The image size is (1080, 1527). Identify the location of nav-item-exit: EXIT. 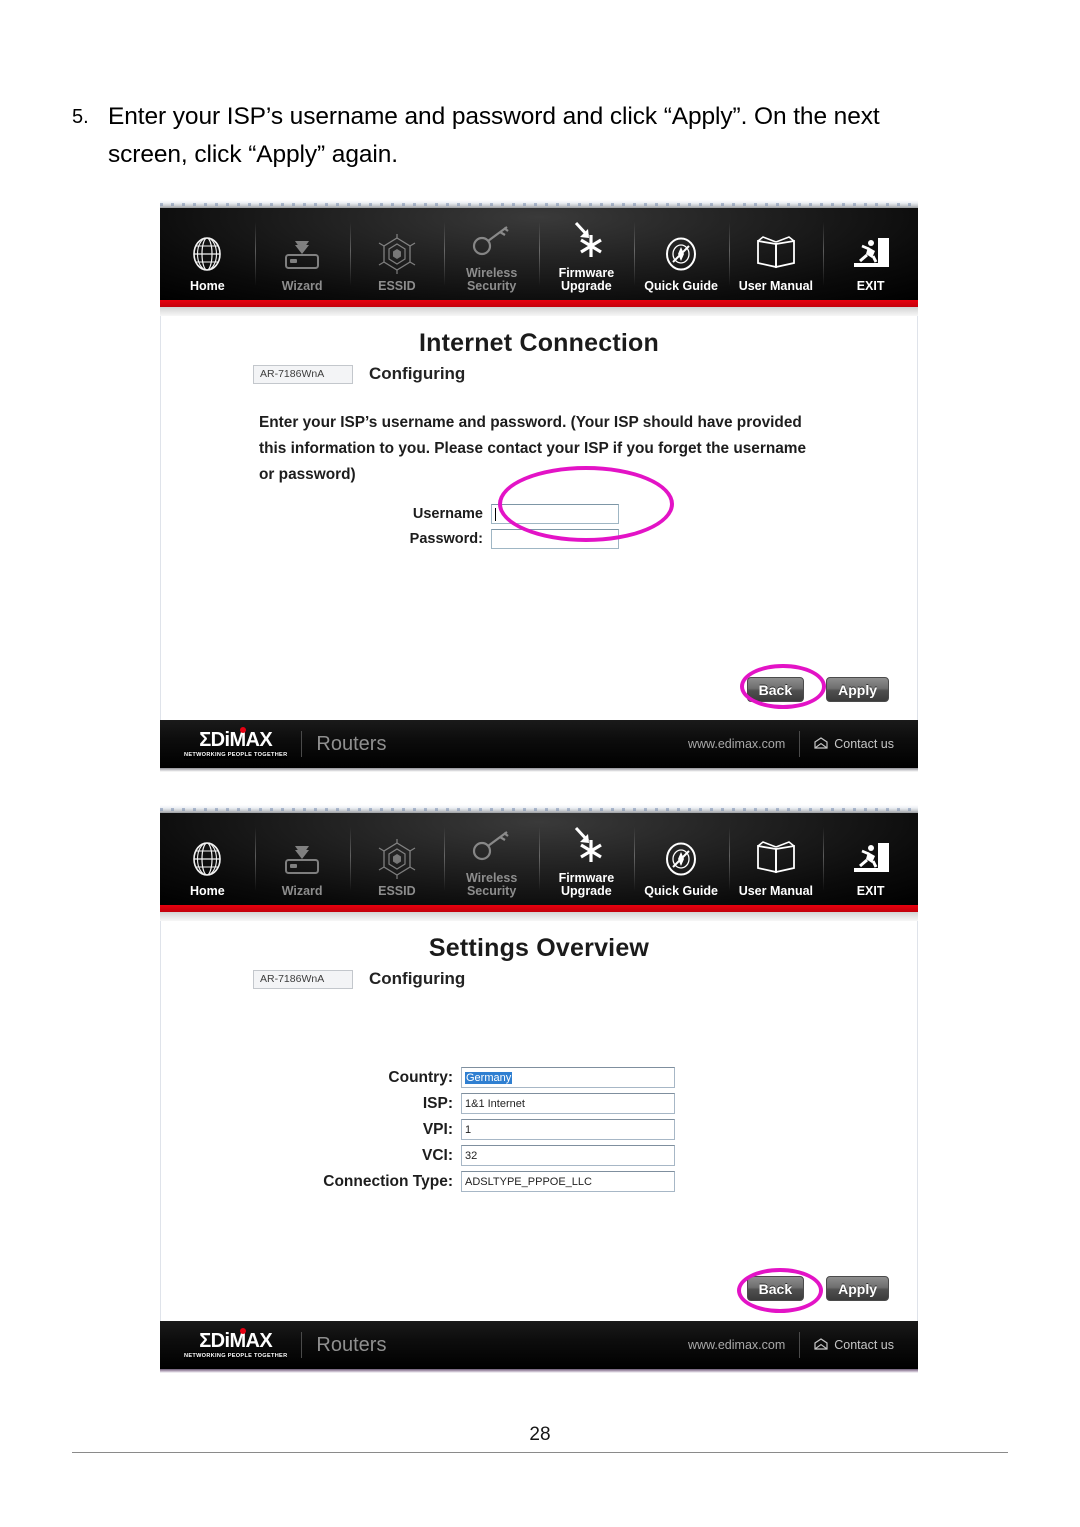
(870, 254).